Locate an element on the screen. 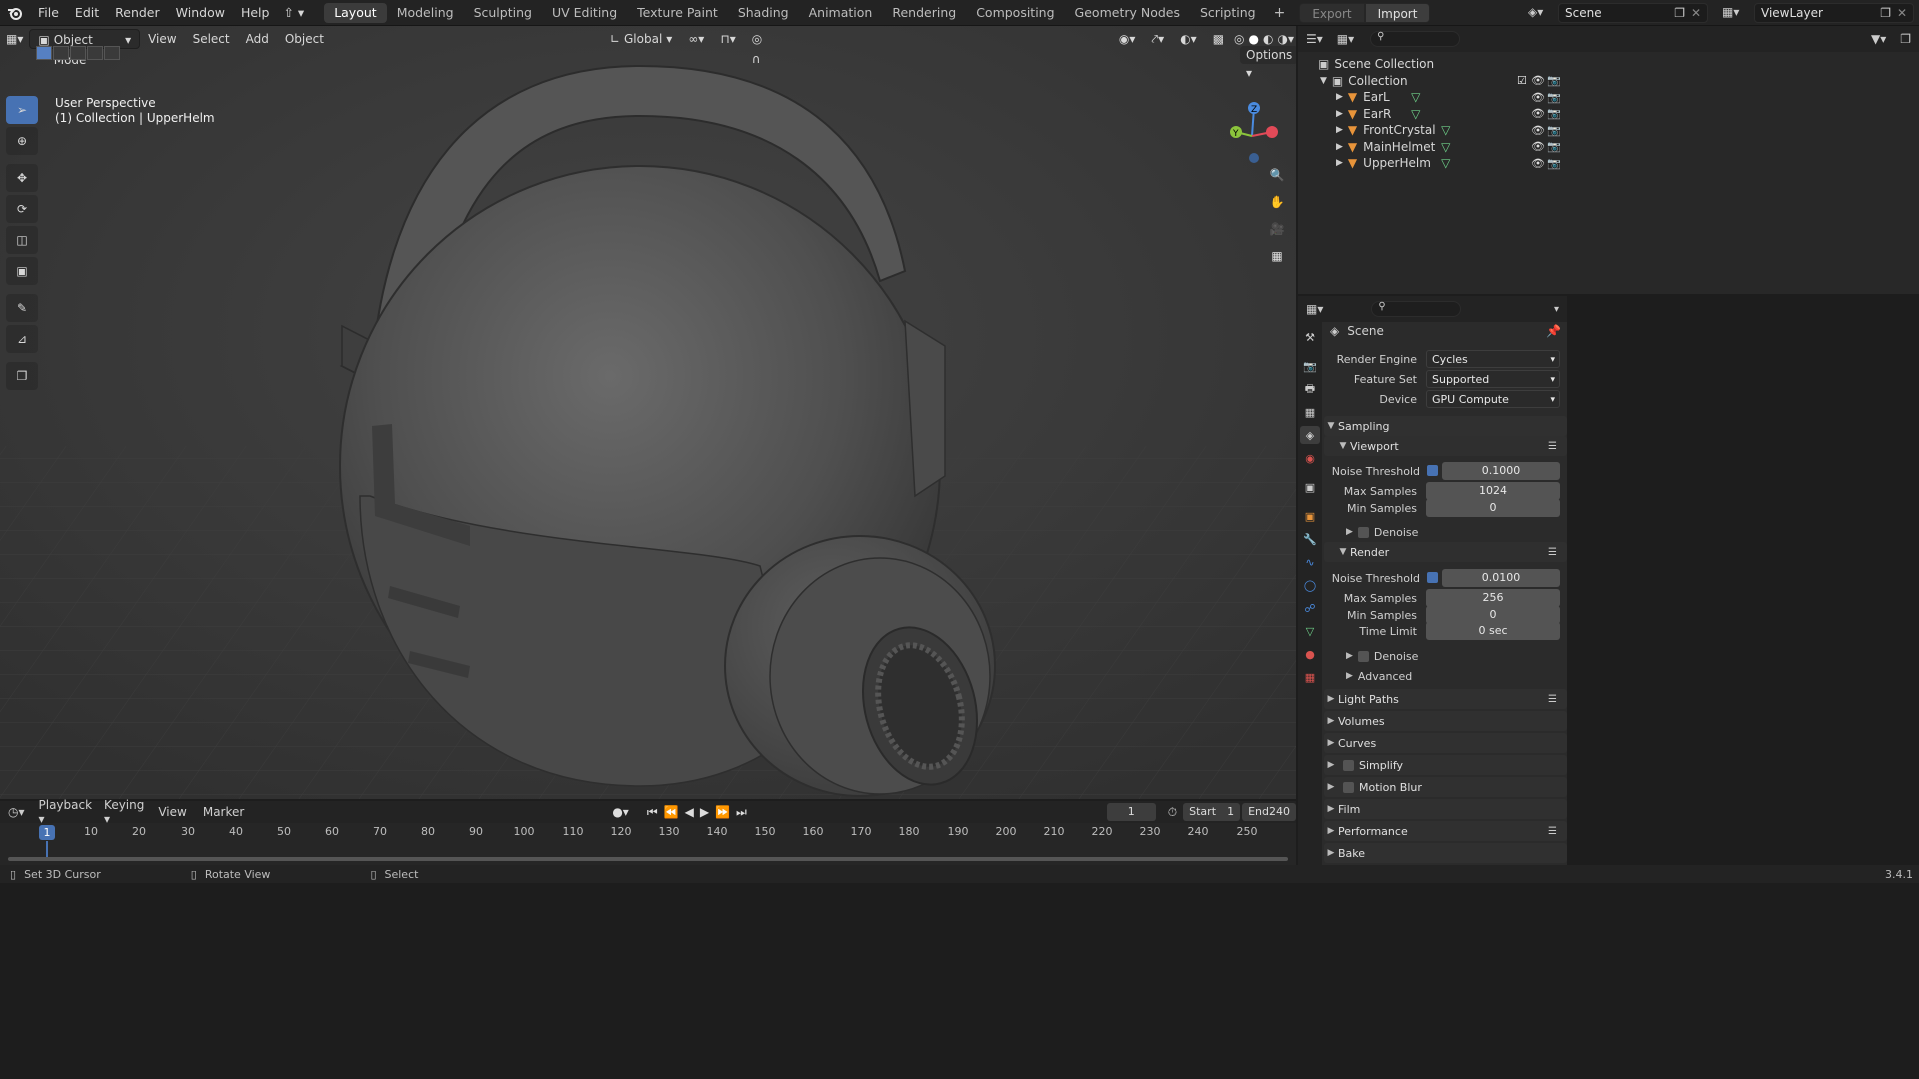 Image resolution: width=1919 pixels, height=1079 pixels. view-layer-copy-icon: ❐ is located at coordinates (1885, 13).